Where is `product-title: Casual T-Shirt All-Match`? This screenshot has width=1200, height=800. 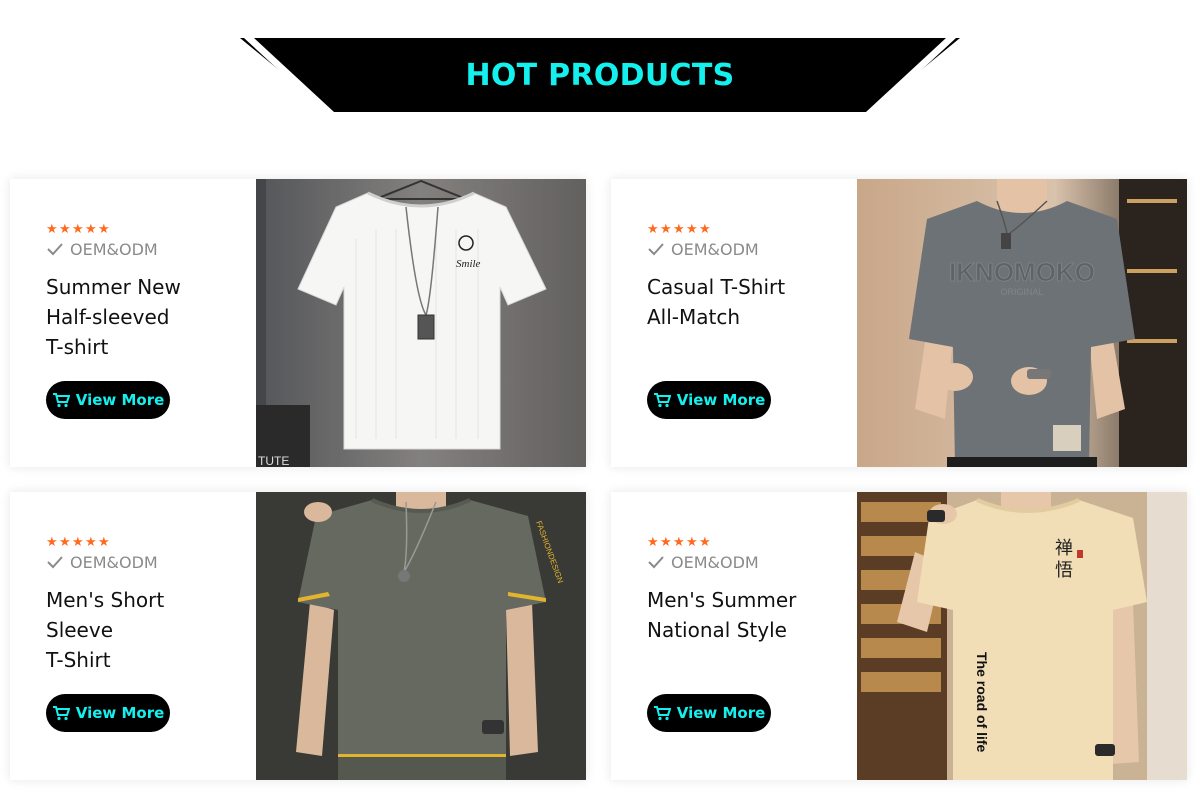
product-title: Casual T-Shirt All-Match is located at coordinates (716, 302).